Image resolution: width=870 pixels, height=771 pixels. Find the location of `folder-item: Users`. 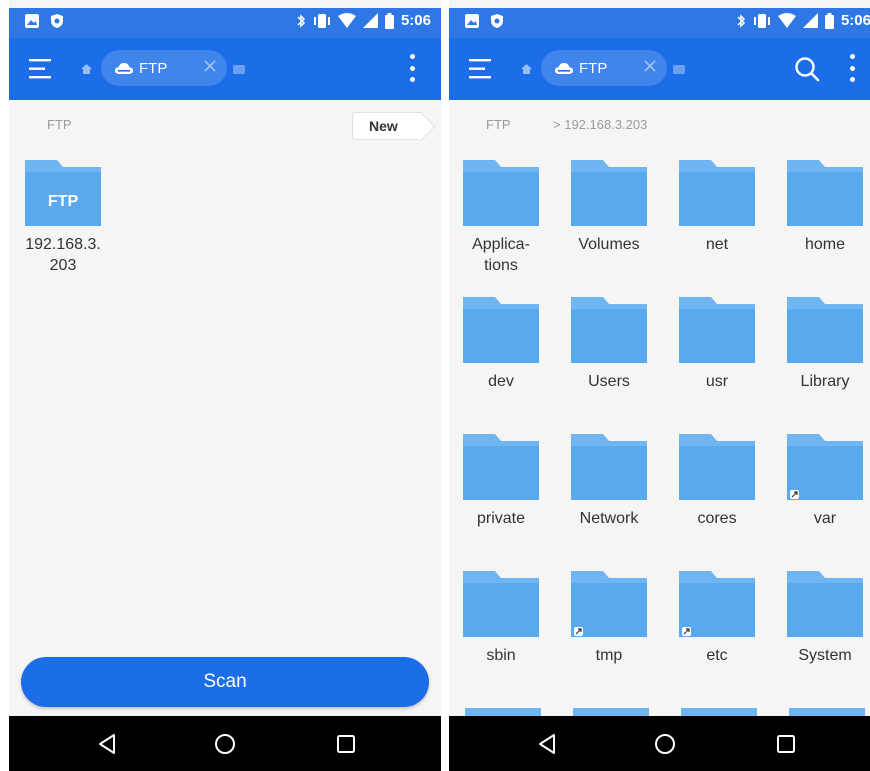

folder-item: Users is located at coordinates (609, 344).